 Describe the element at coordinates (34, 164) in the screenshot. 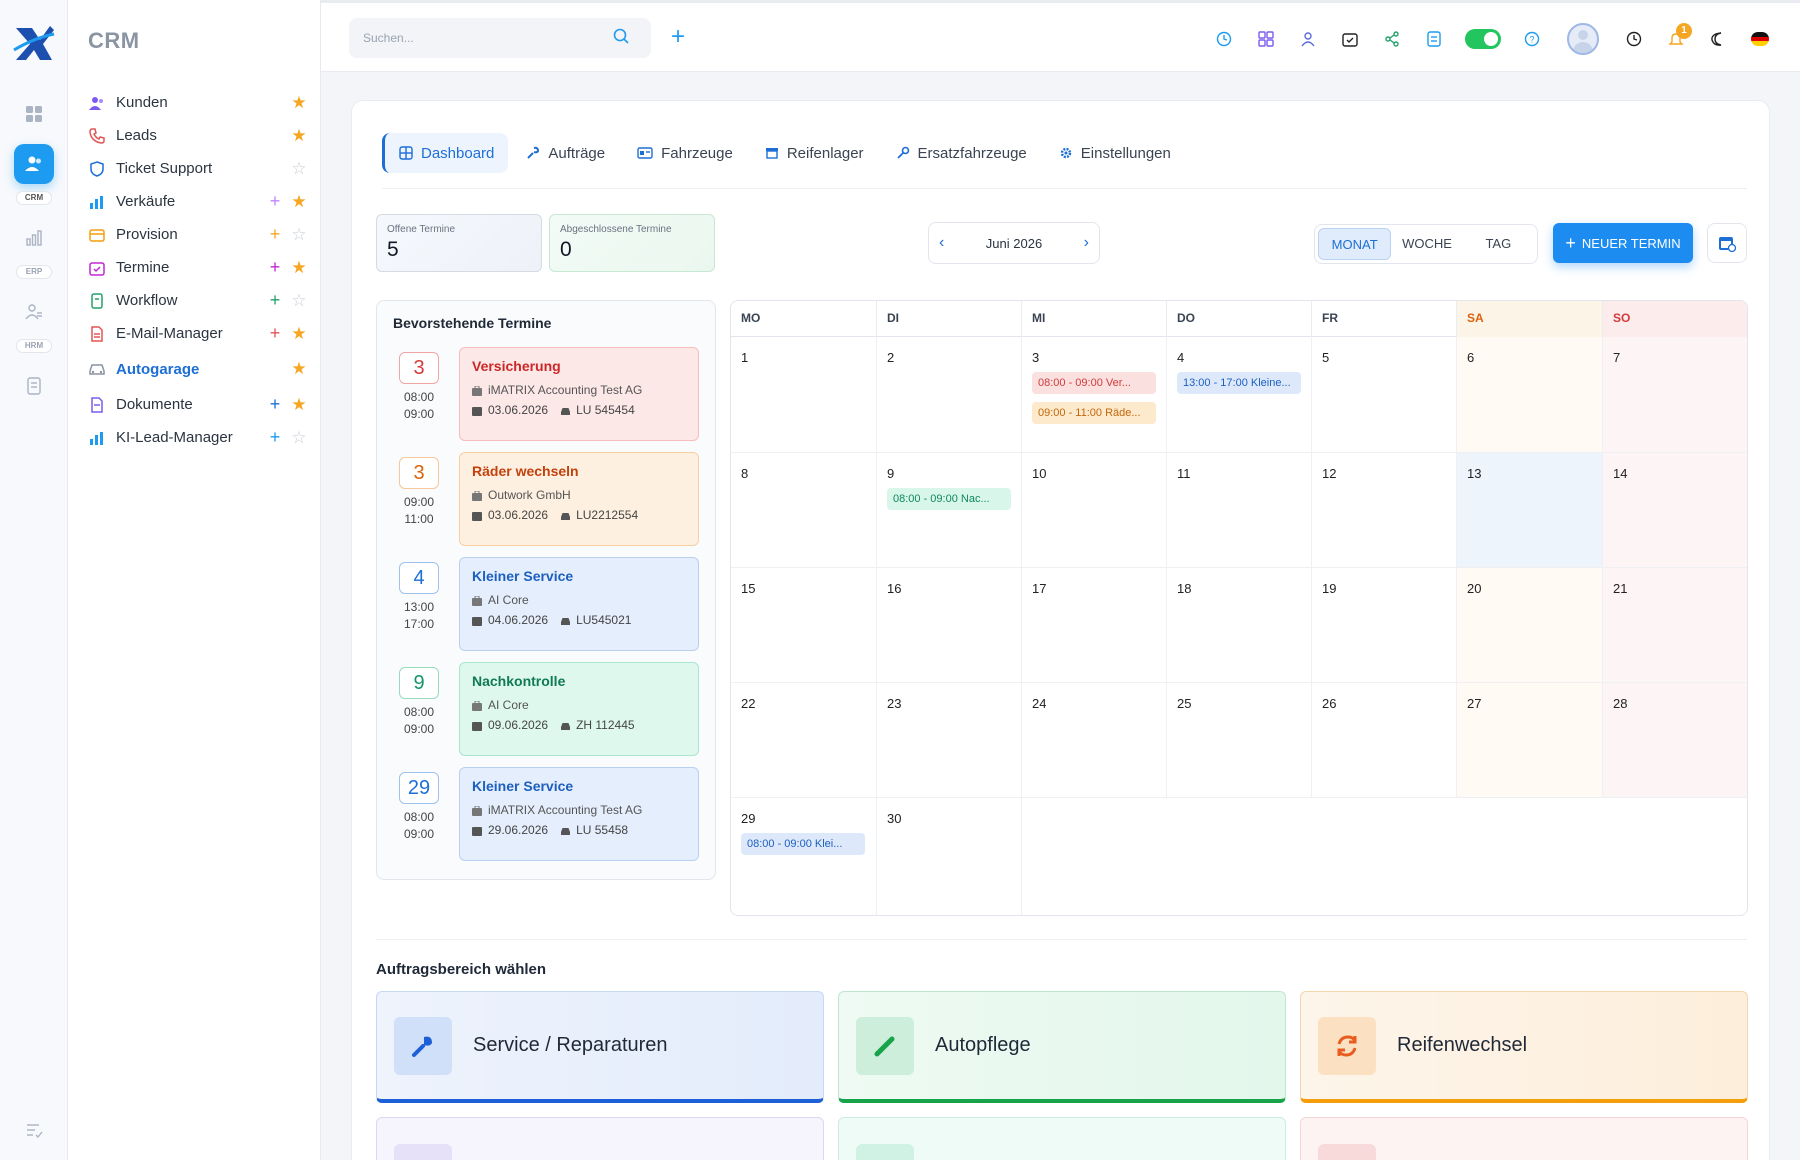

I see `crm-users-icon` at that location.